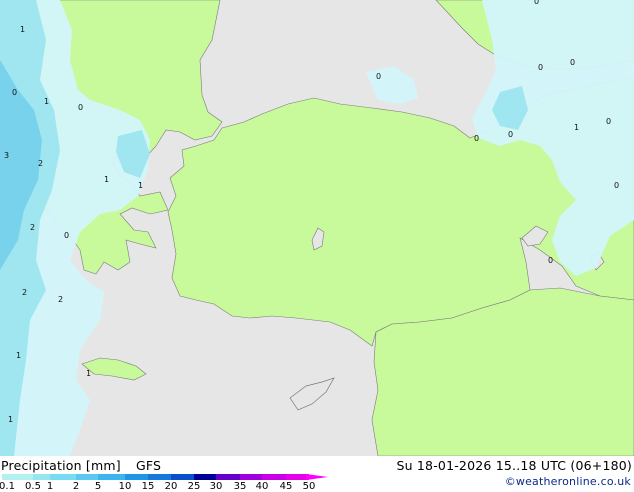 The height and width of the screenshot is (492, 634). Describe the element at coordinates (309, 486) in the screenshot. I see `colorbar-tick-label: 50` at that location.